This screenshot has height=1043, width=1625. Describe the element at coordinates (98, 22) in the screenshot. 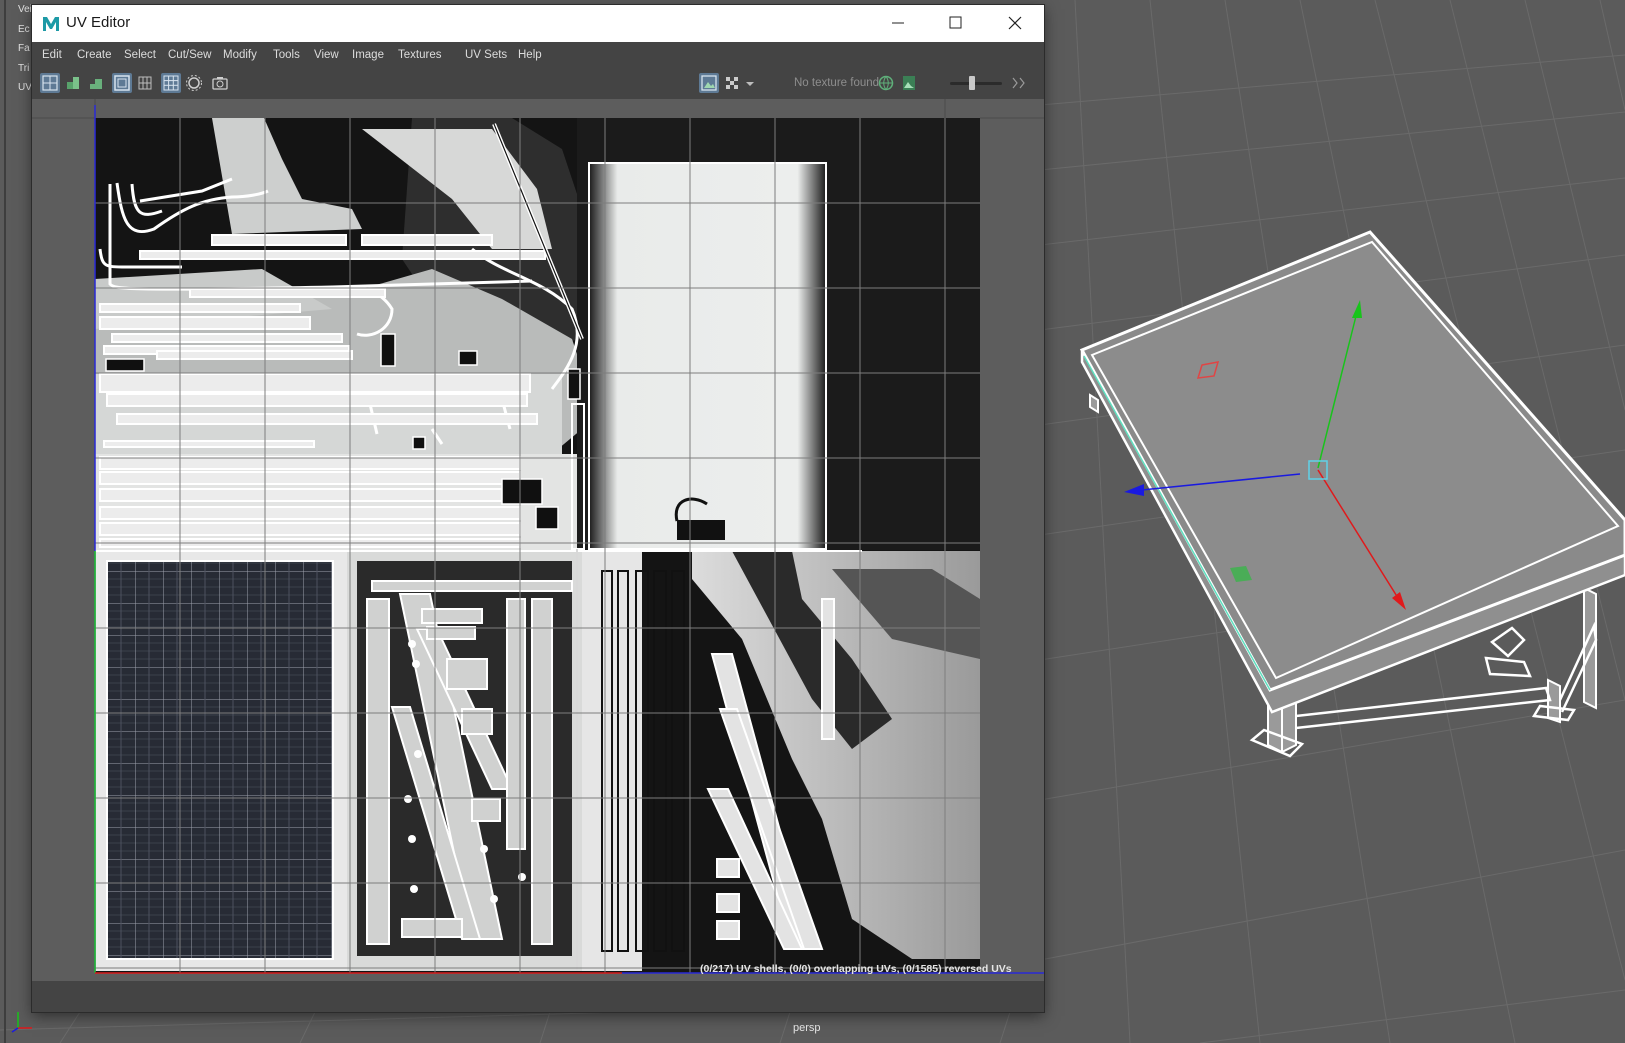

I see `window-title: UV Editor` at that location.